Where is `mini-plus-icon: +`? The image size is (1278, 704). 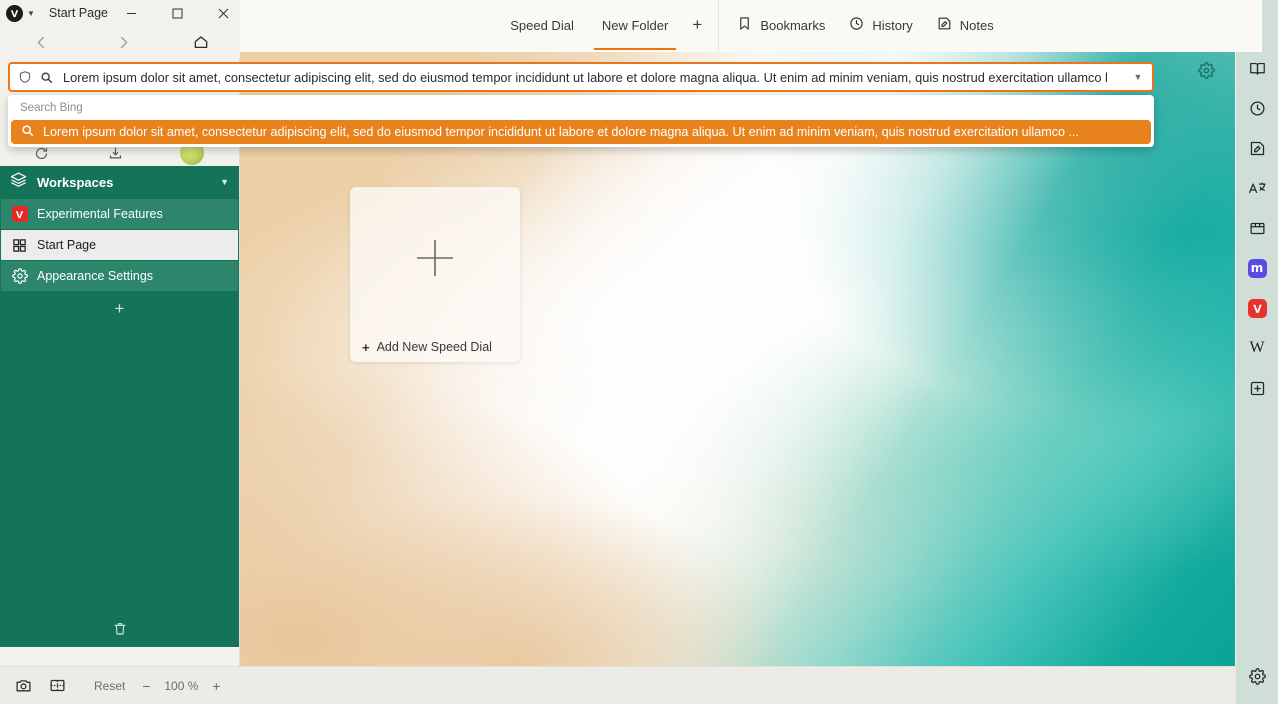
mini-plus-icon: + is located at coordinates (366, 347).